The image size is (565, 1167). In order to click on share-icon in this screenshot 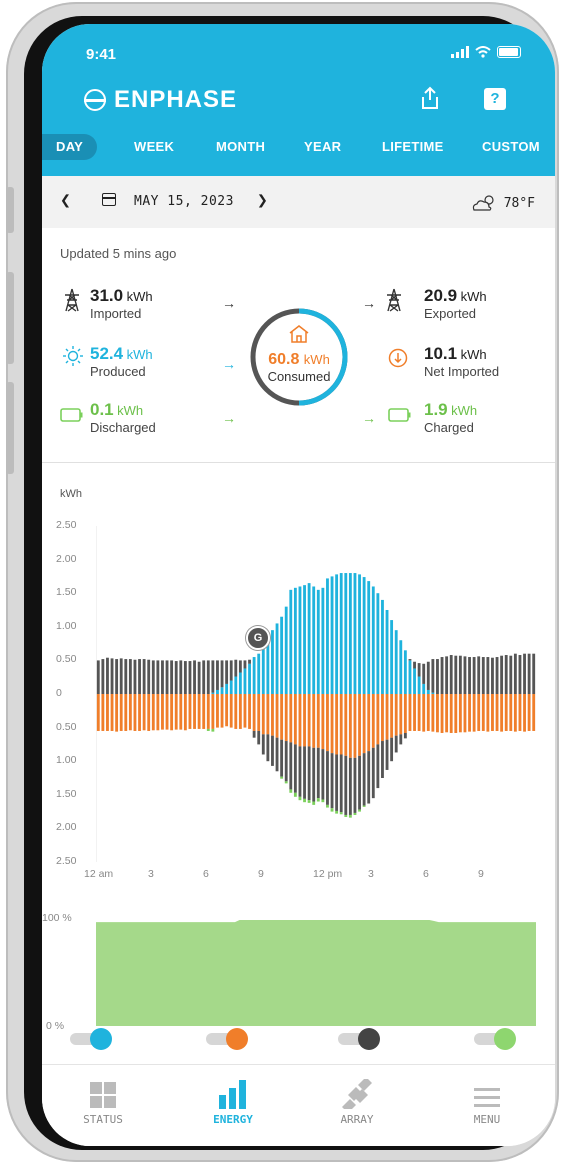, I will do `click(430, 98)`.